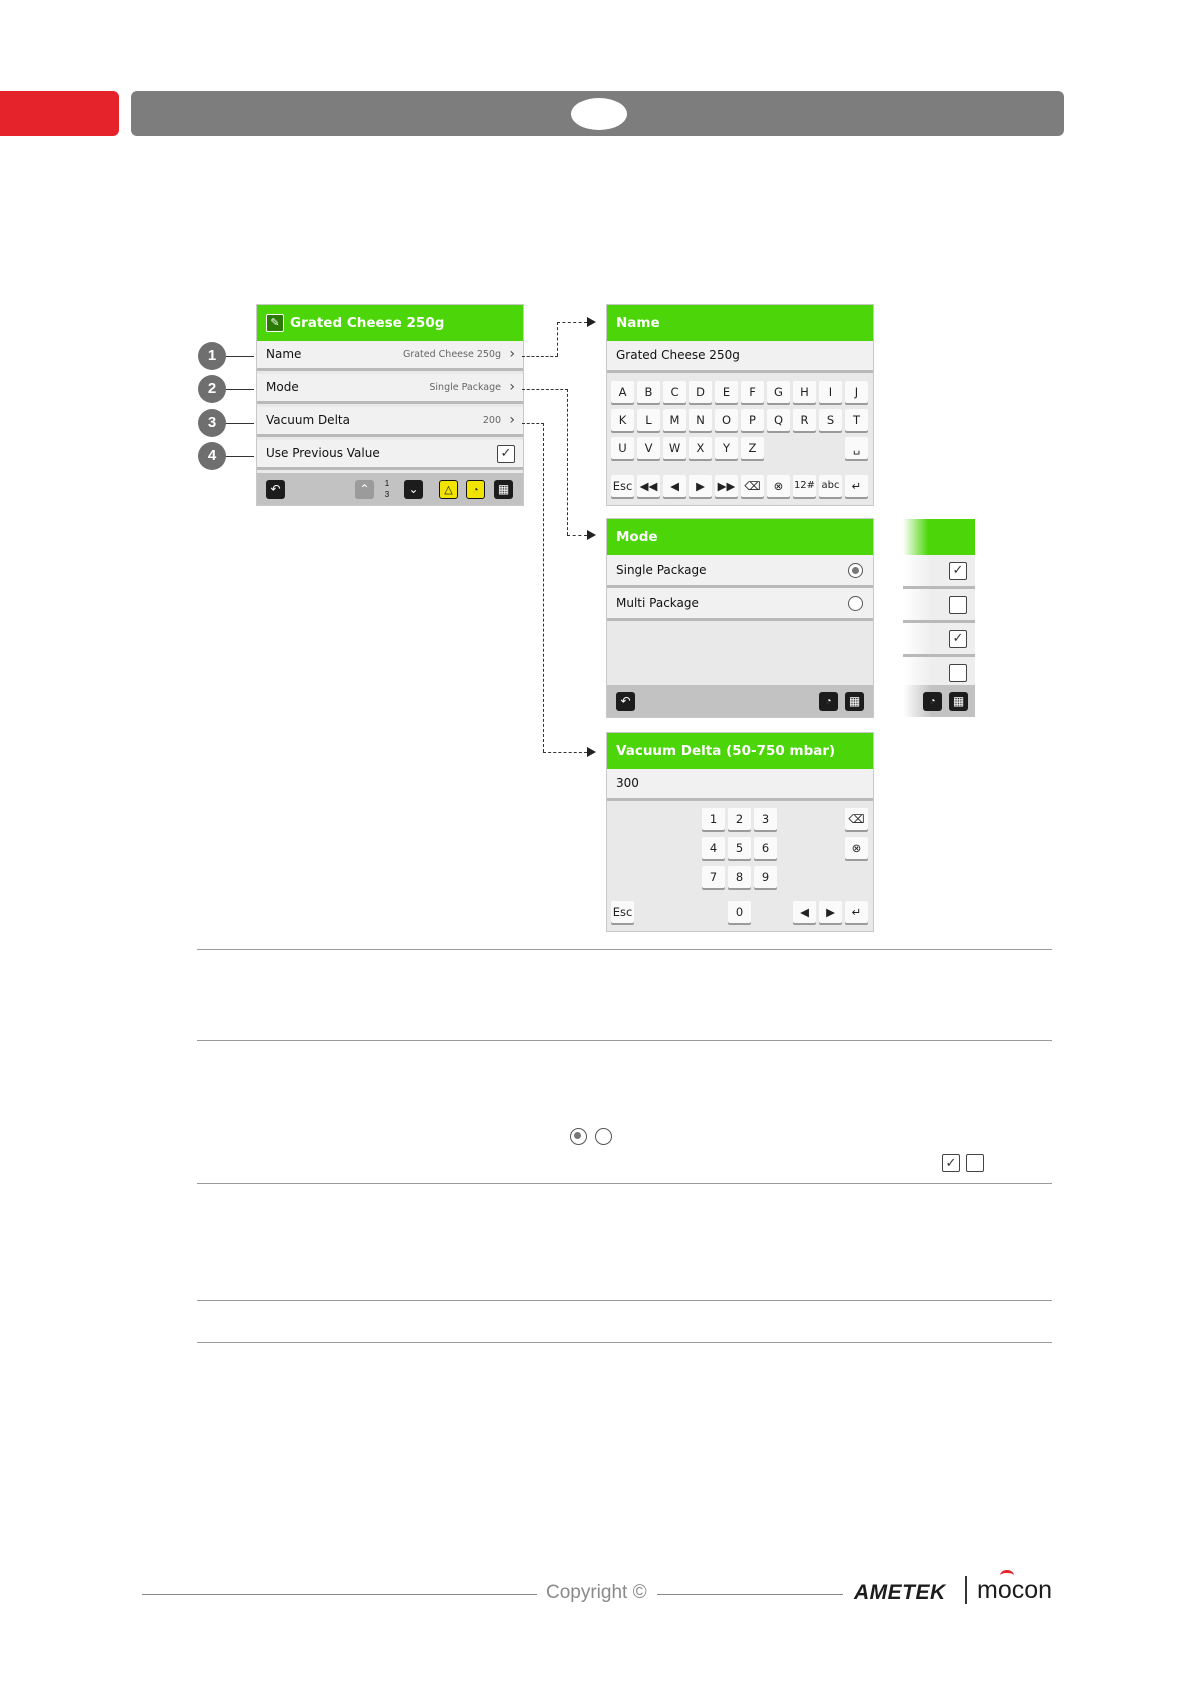  What do you see at coordinates (740, 785) in the screenshot?
I see `vacuum-input-field: 300` at bounding box center [740, 785].